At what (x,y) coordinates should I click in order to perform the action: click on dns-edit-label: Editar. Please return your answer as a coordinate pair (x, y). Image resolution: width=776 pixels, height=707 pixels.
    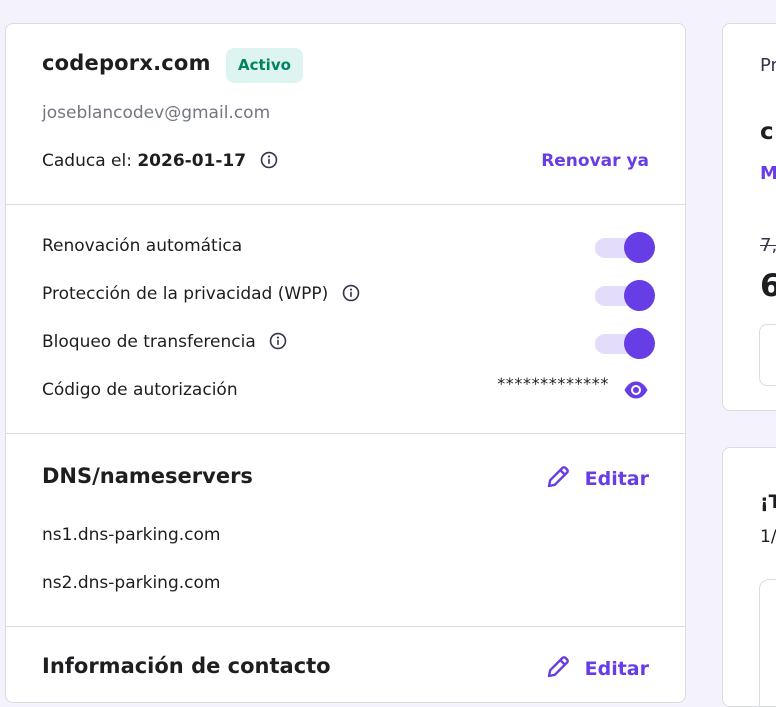
    Looking at the image, I should click on (616, 479).